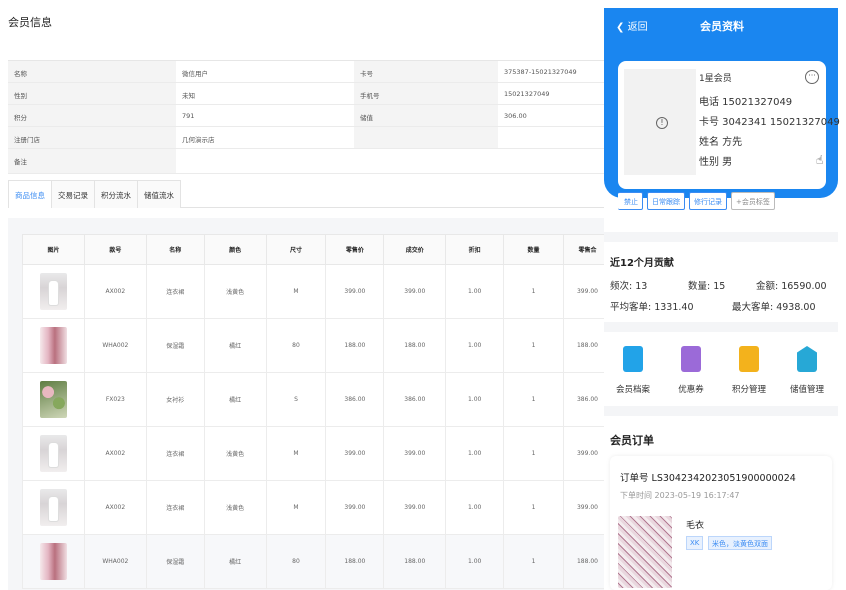 The height and width of the screenshot is (590, 846). Describe the element at coordinates (645, 552) in the screenshot. I see `product-image` at that location.